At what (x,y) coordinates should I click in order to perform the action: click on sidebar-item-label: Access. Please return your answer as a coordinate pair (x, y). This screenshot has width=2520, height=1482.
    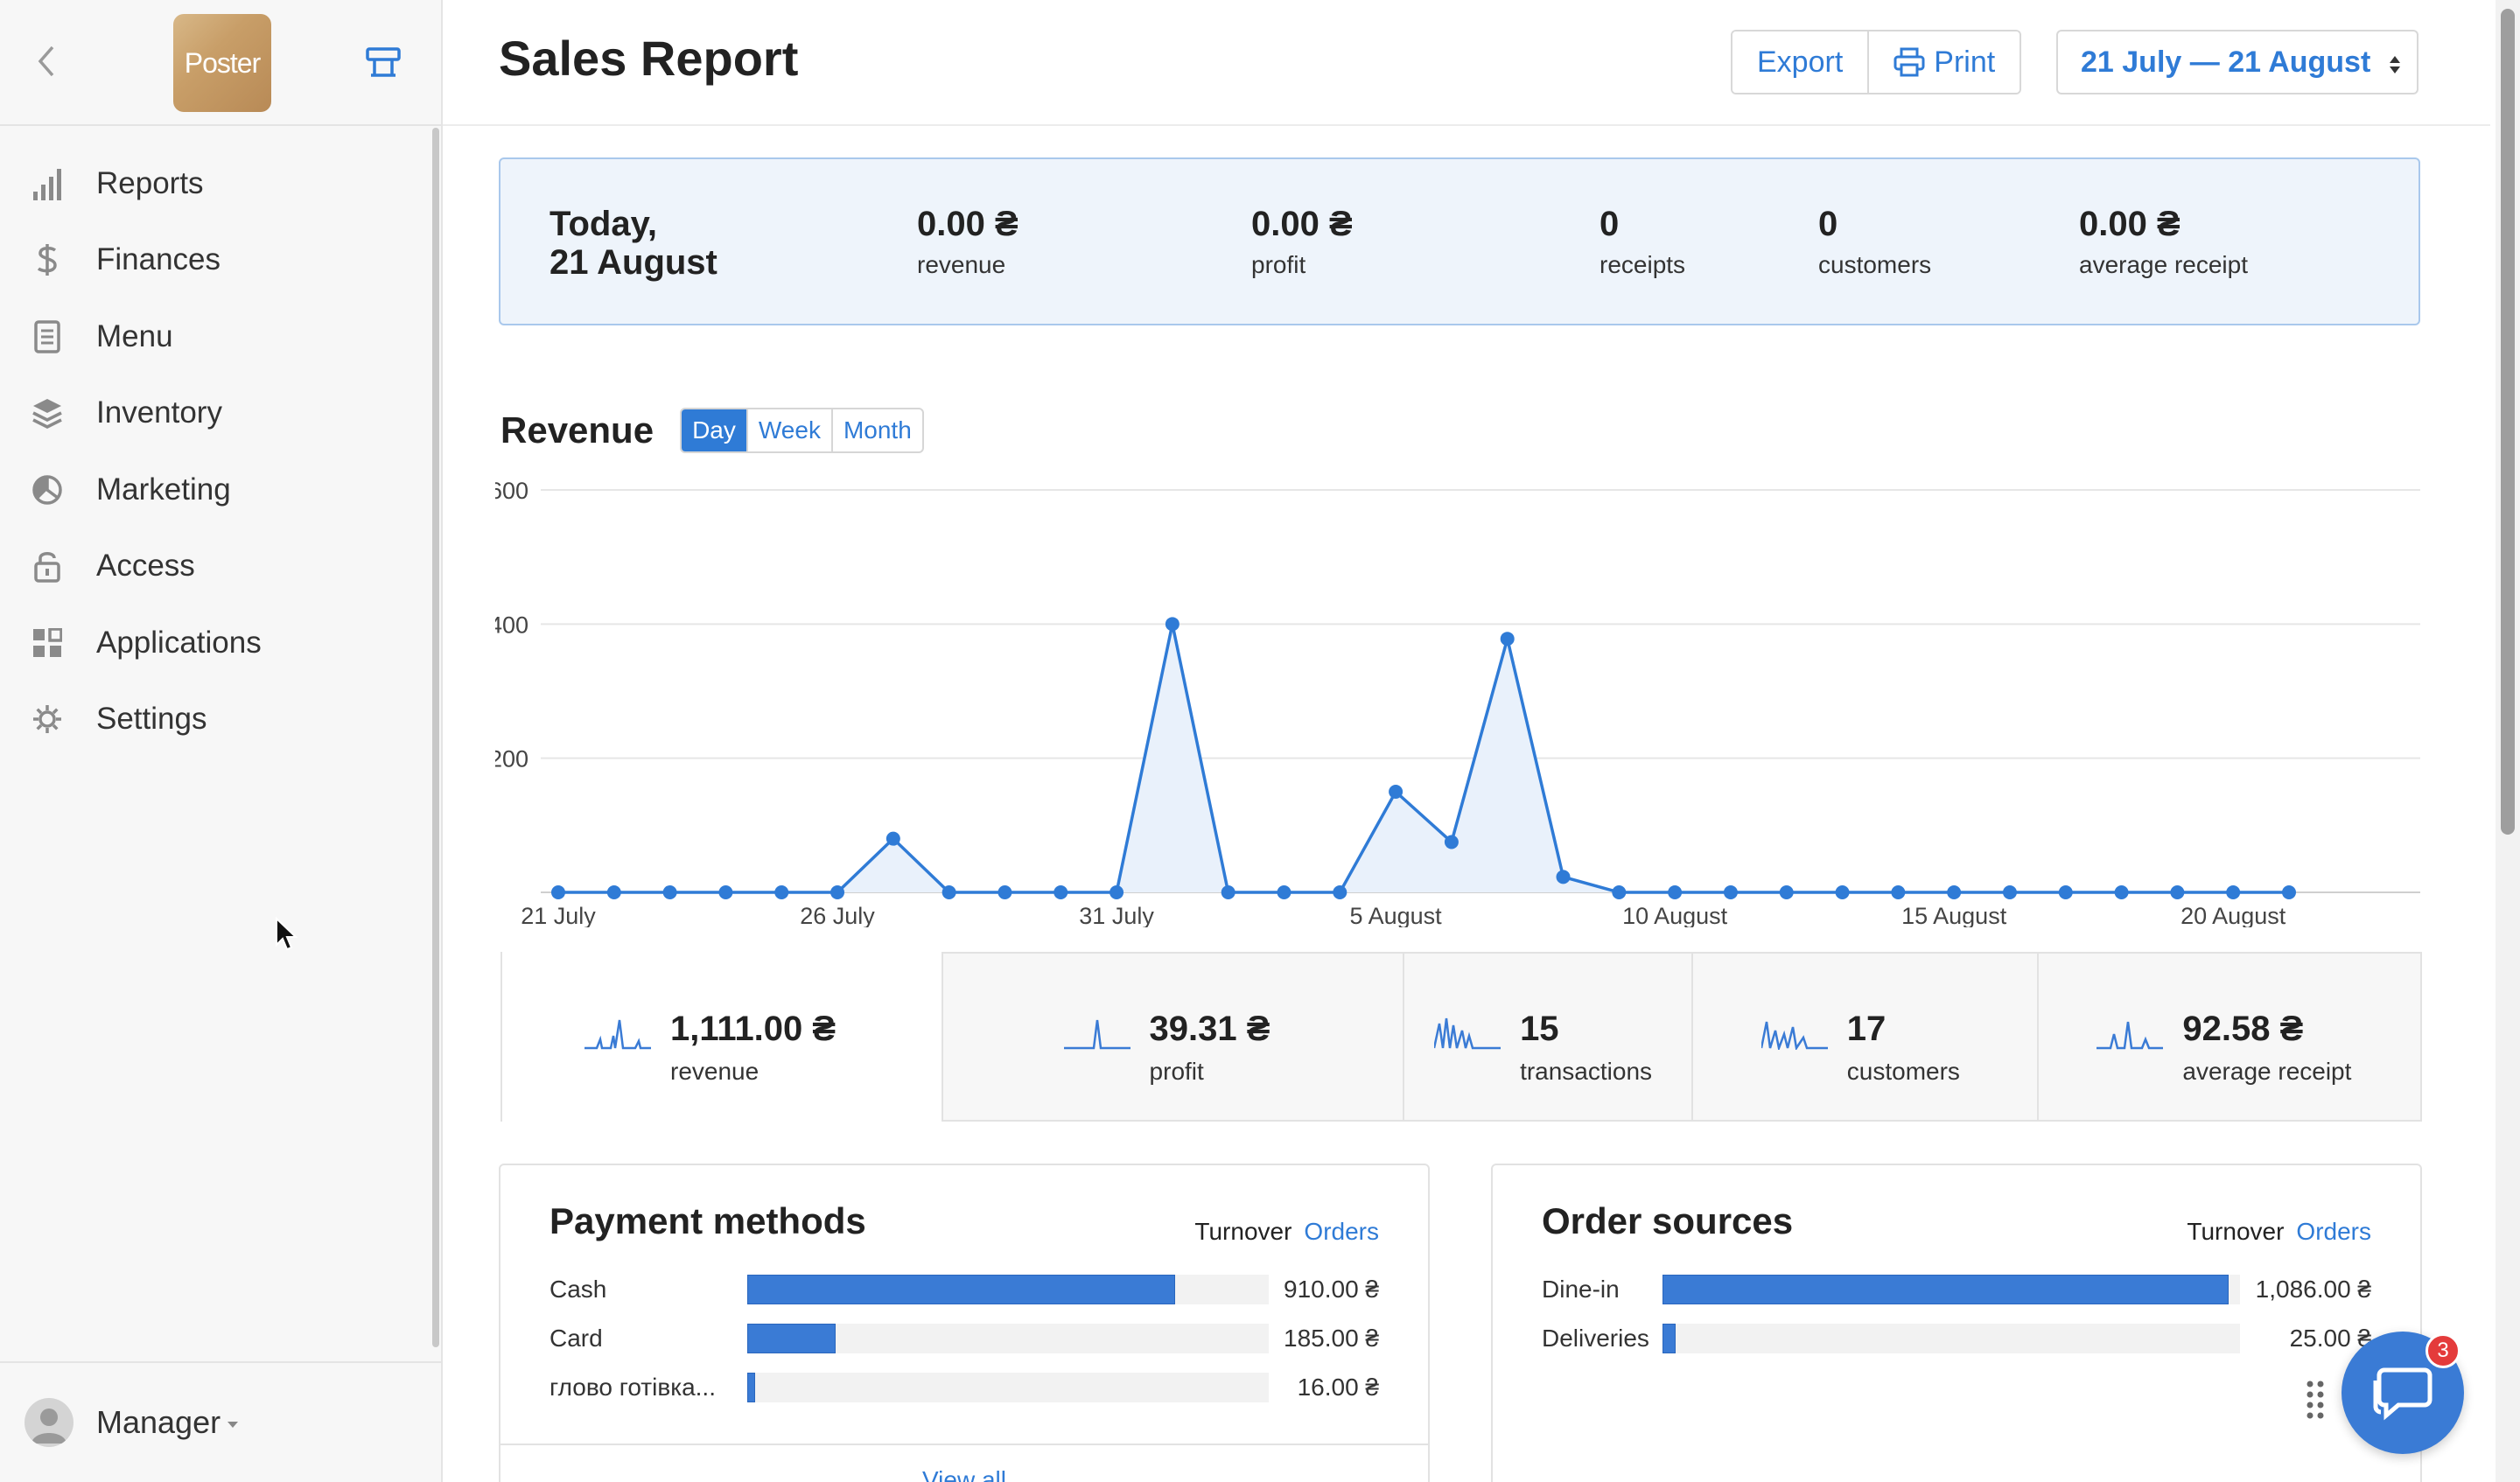
    Looking at the image, I should click on (145, 566).